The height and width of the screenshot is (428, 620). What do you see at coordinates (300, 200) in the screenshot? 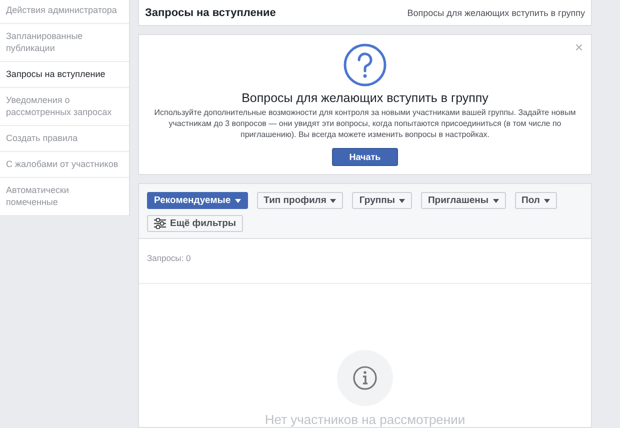
I see `filter-dropdown: Тип профиля` at bounding box center [300, 200].